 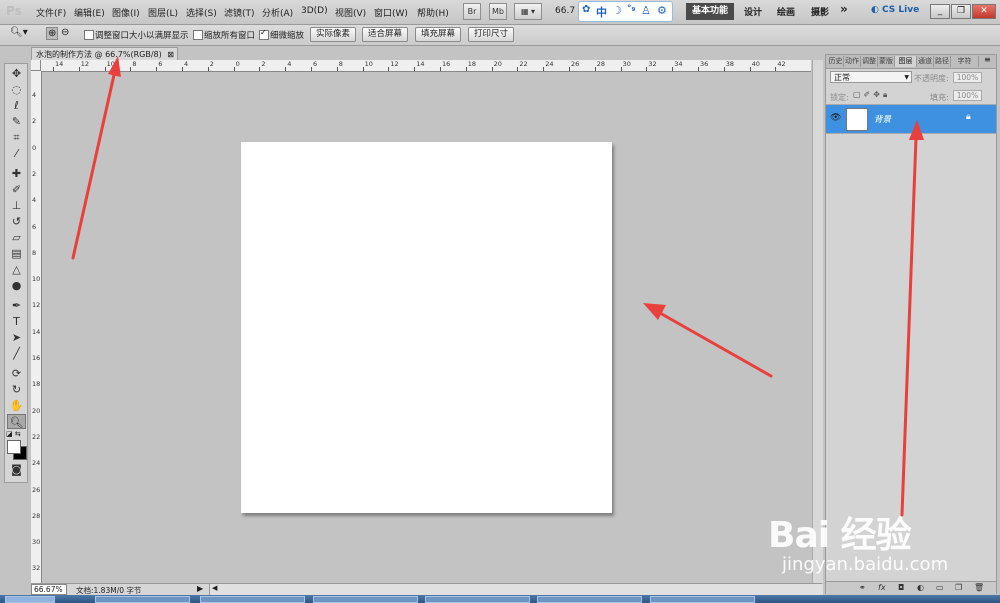 What do you see at coordinates (16, 189) in the screenshot?
I see `brush-tool-icon: ✐` at bounding box center [16, 189].